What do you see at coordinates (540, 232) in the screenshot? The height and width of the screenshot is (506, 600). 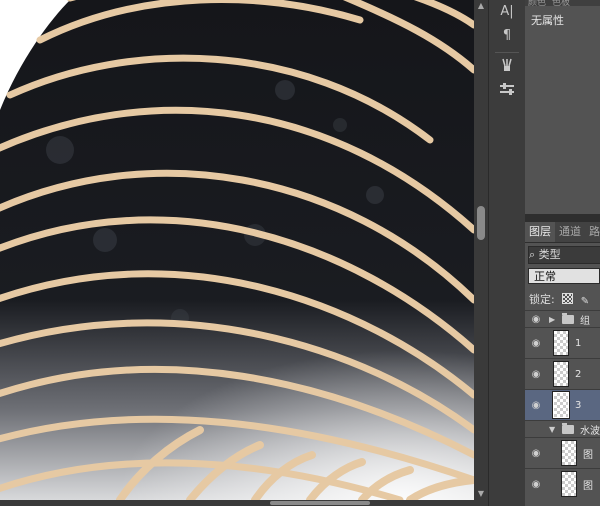 I see `tab-layers: 图层` at bounding box center [540, 232].